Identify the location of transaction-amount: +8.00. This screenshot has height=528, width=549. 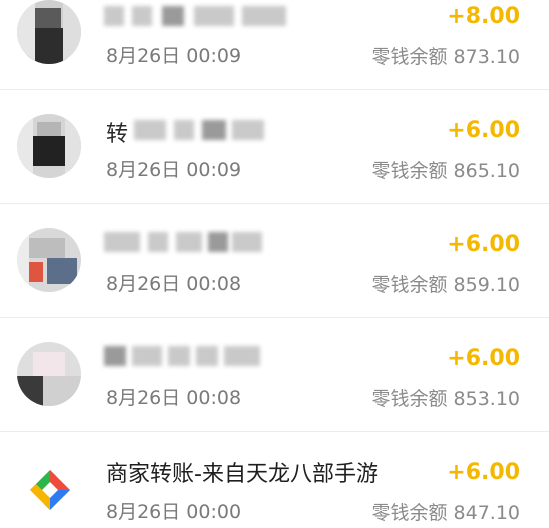
(483, 16).